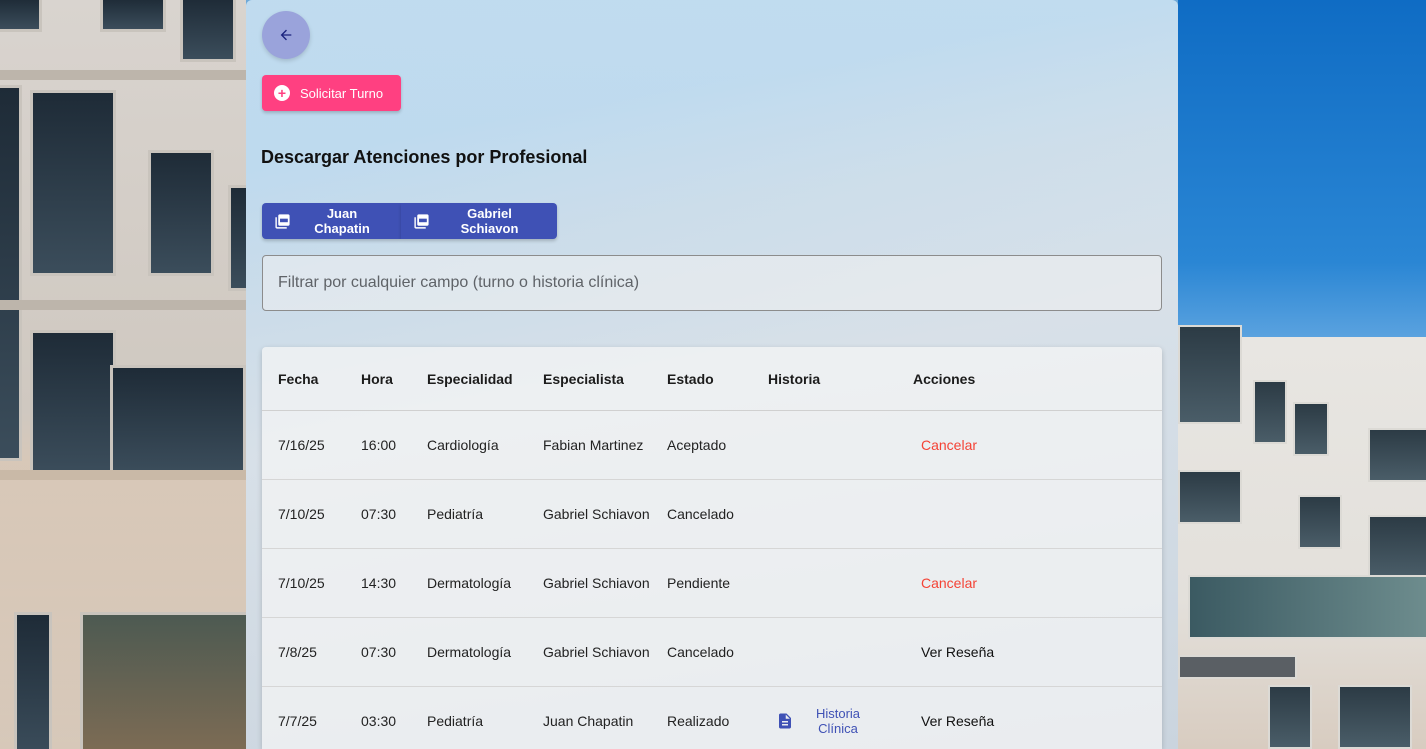  I want to click on download-pdf-juan-chapatin-button: Juan Chapatin, so click(331, 221).